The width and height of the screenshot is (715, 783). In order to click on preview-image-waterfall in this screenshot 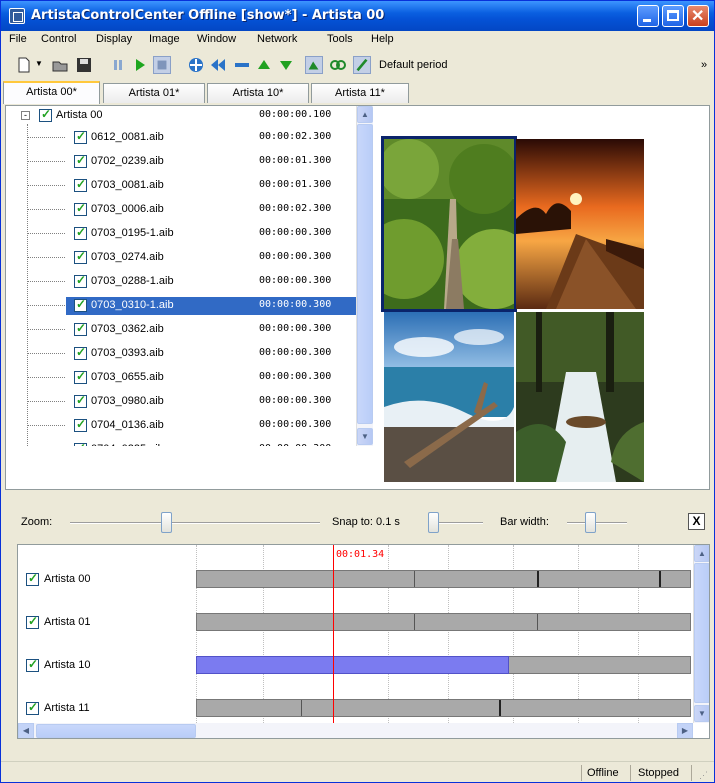, I will do `click(580, 397)`.